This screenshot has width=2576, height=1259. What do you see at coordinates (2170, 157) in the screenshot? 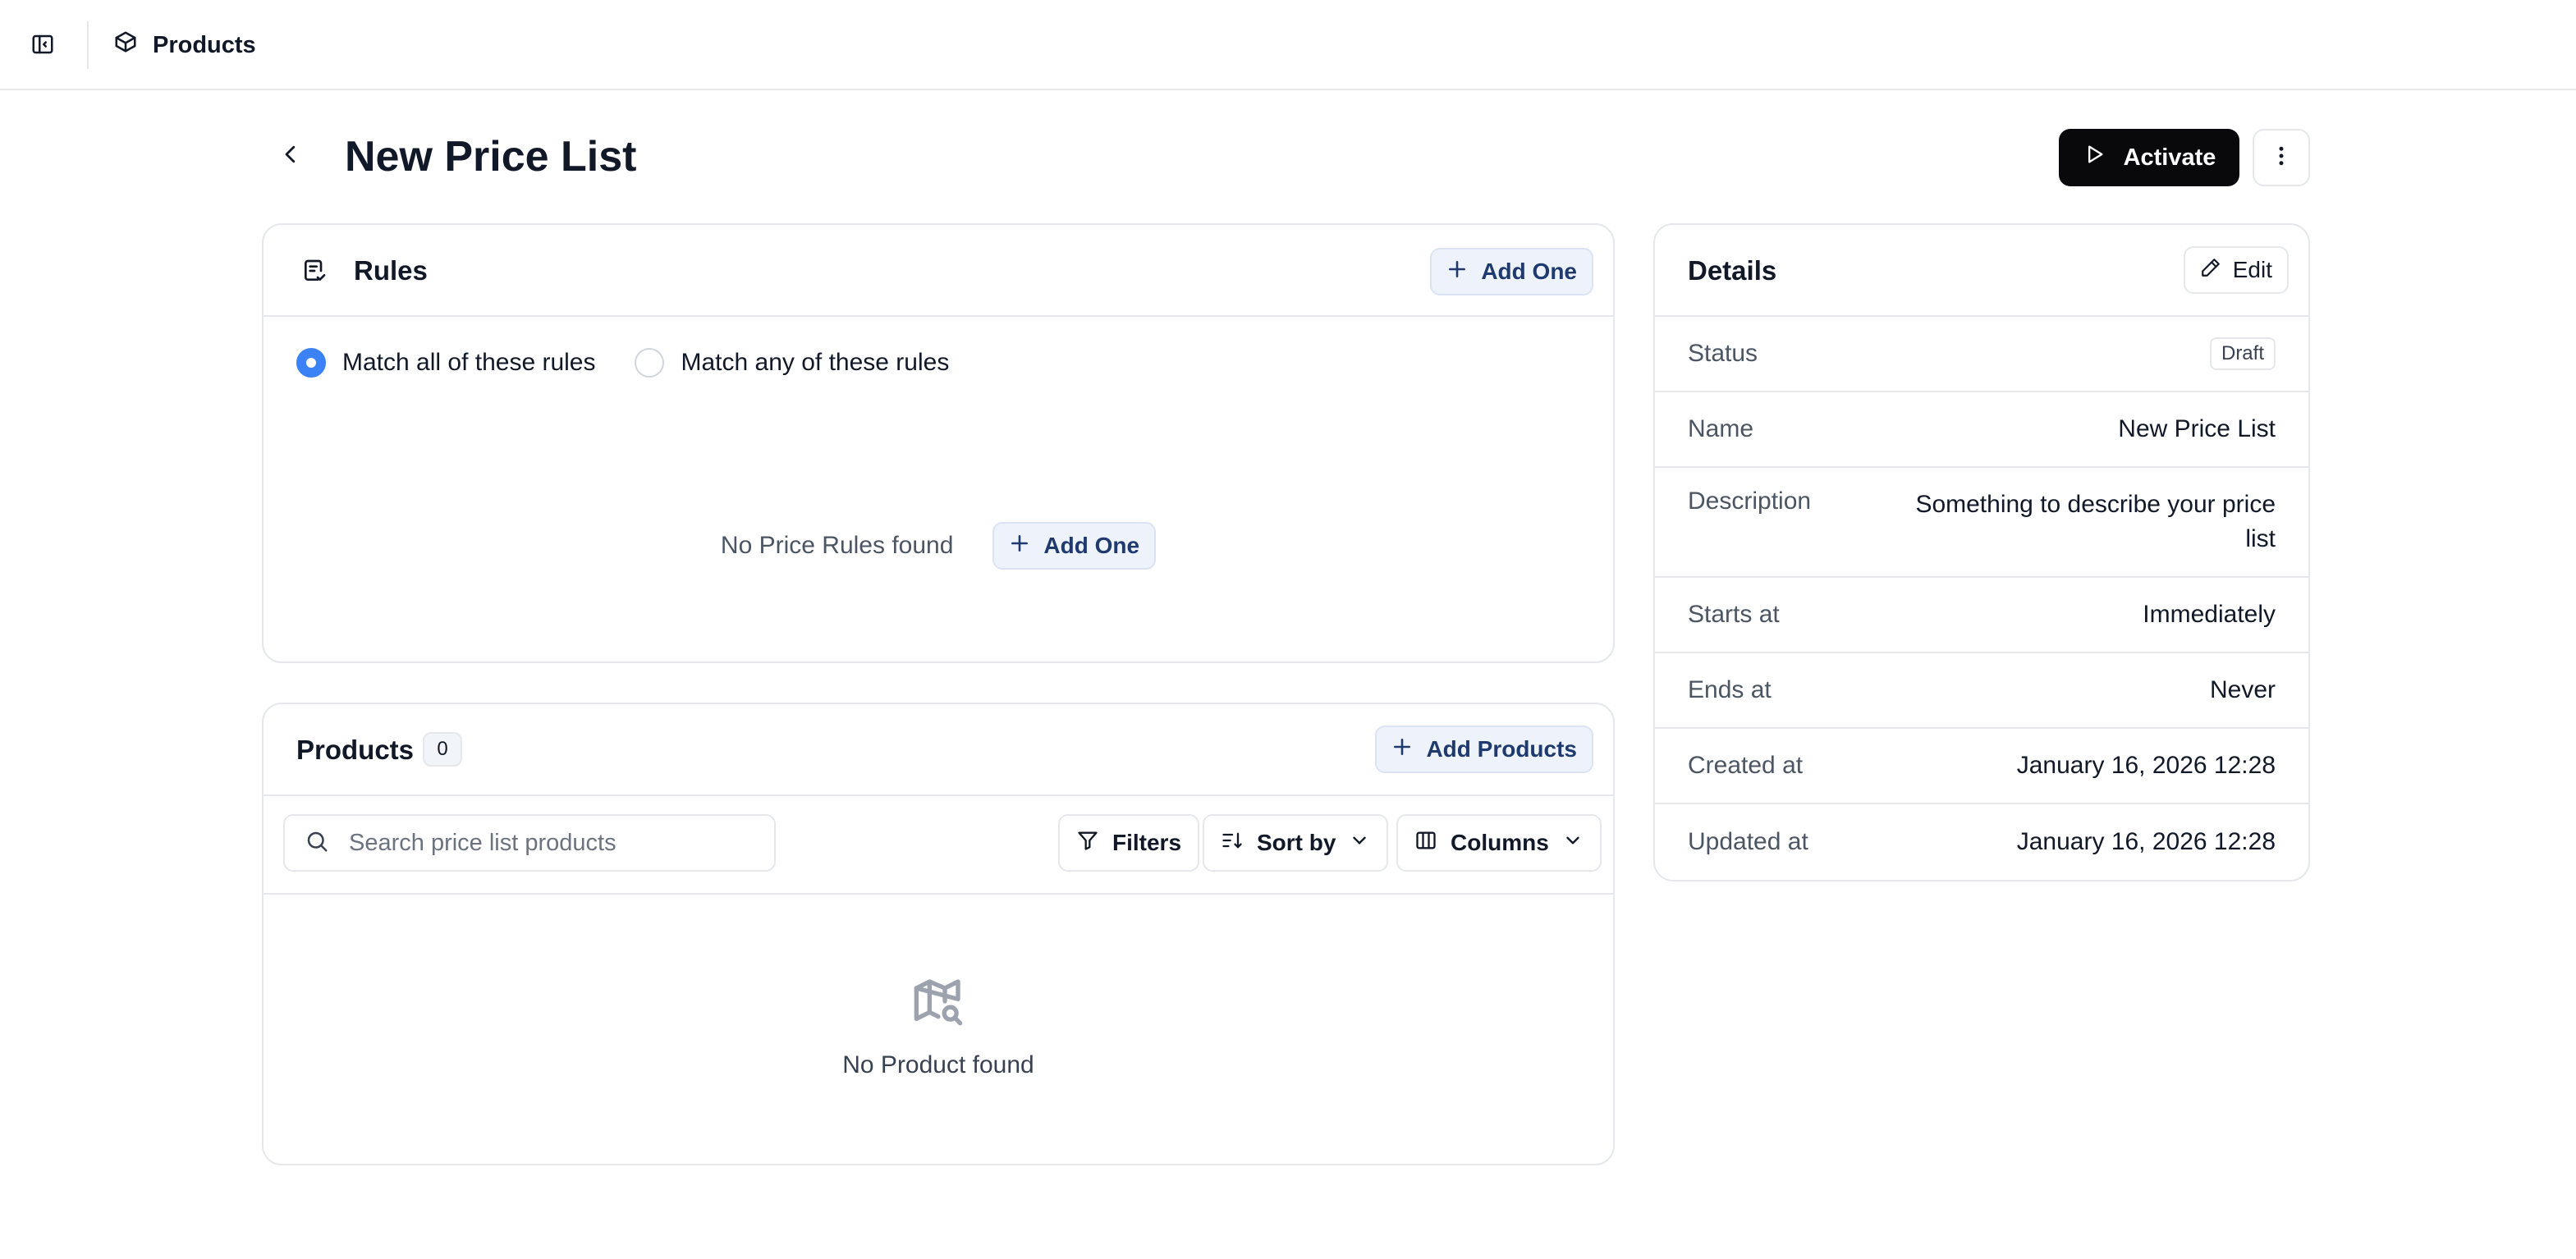
I see `activate-label: Activate` at bounding box center [2170, 157].